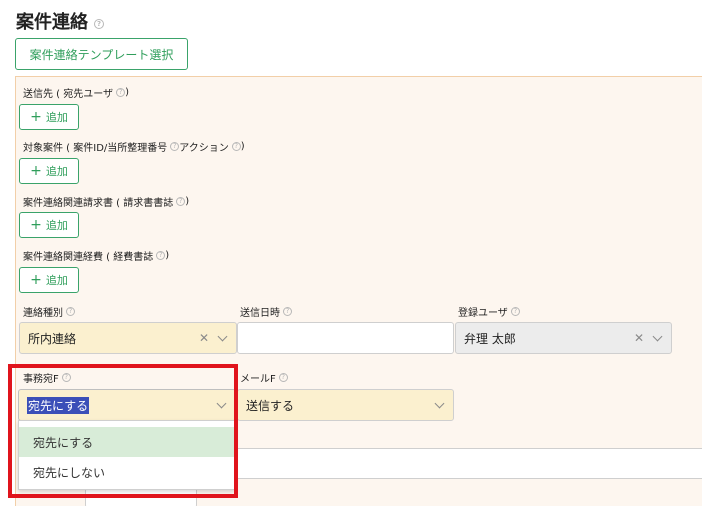  What do you see at coordinates (41, 379) in the screenshot?
I see `field-label-text: 事務宛F` at bounding box center [41, 379].